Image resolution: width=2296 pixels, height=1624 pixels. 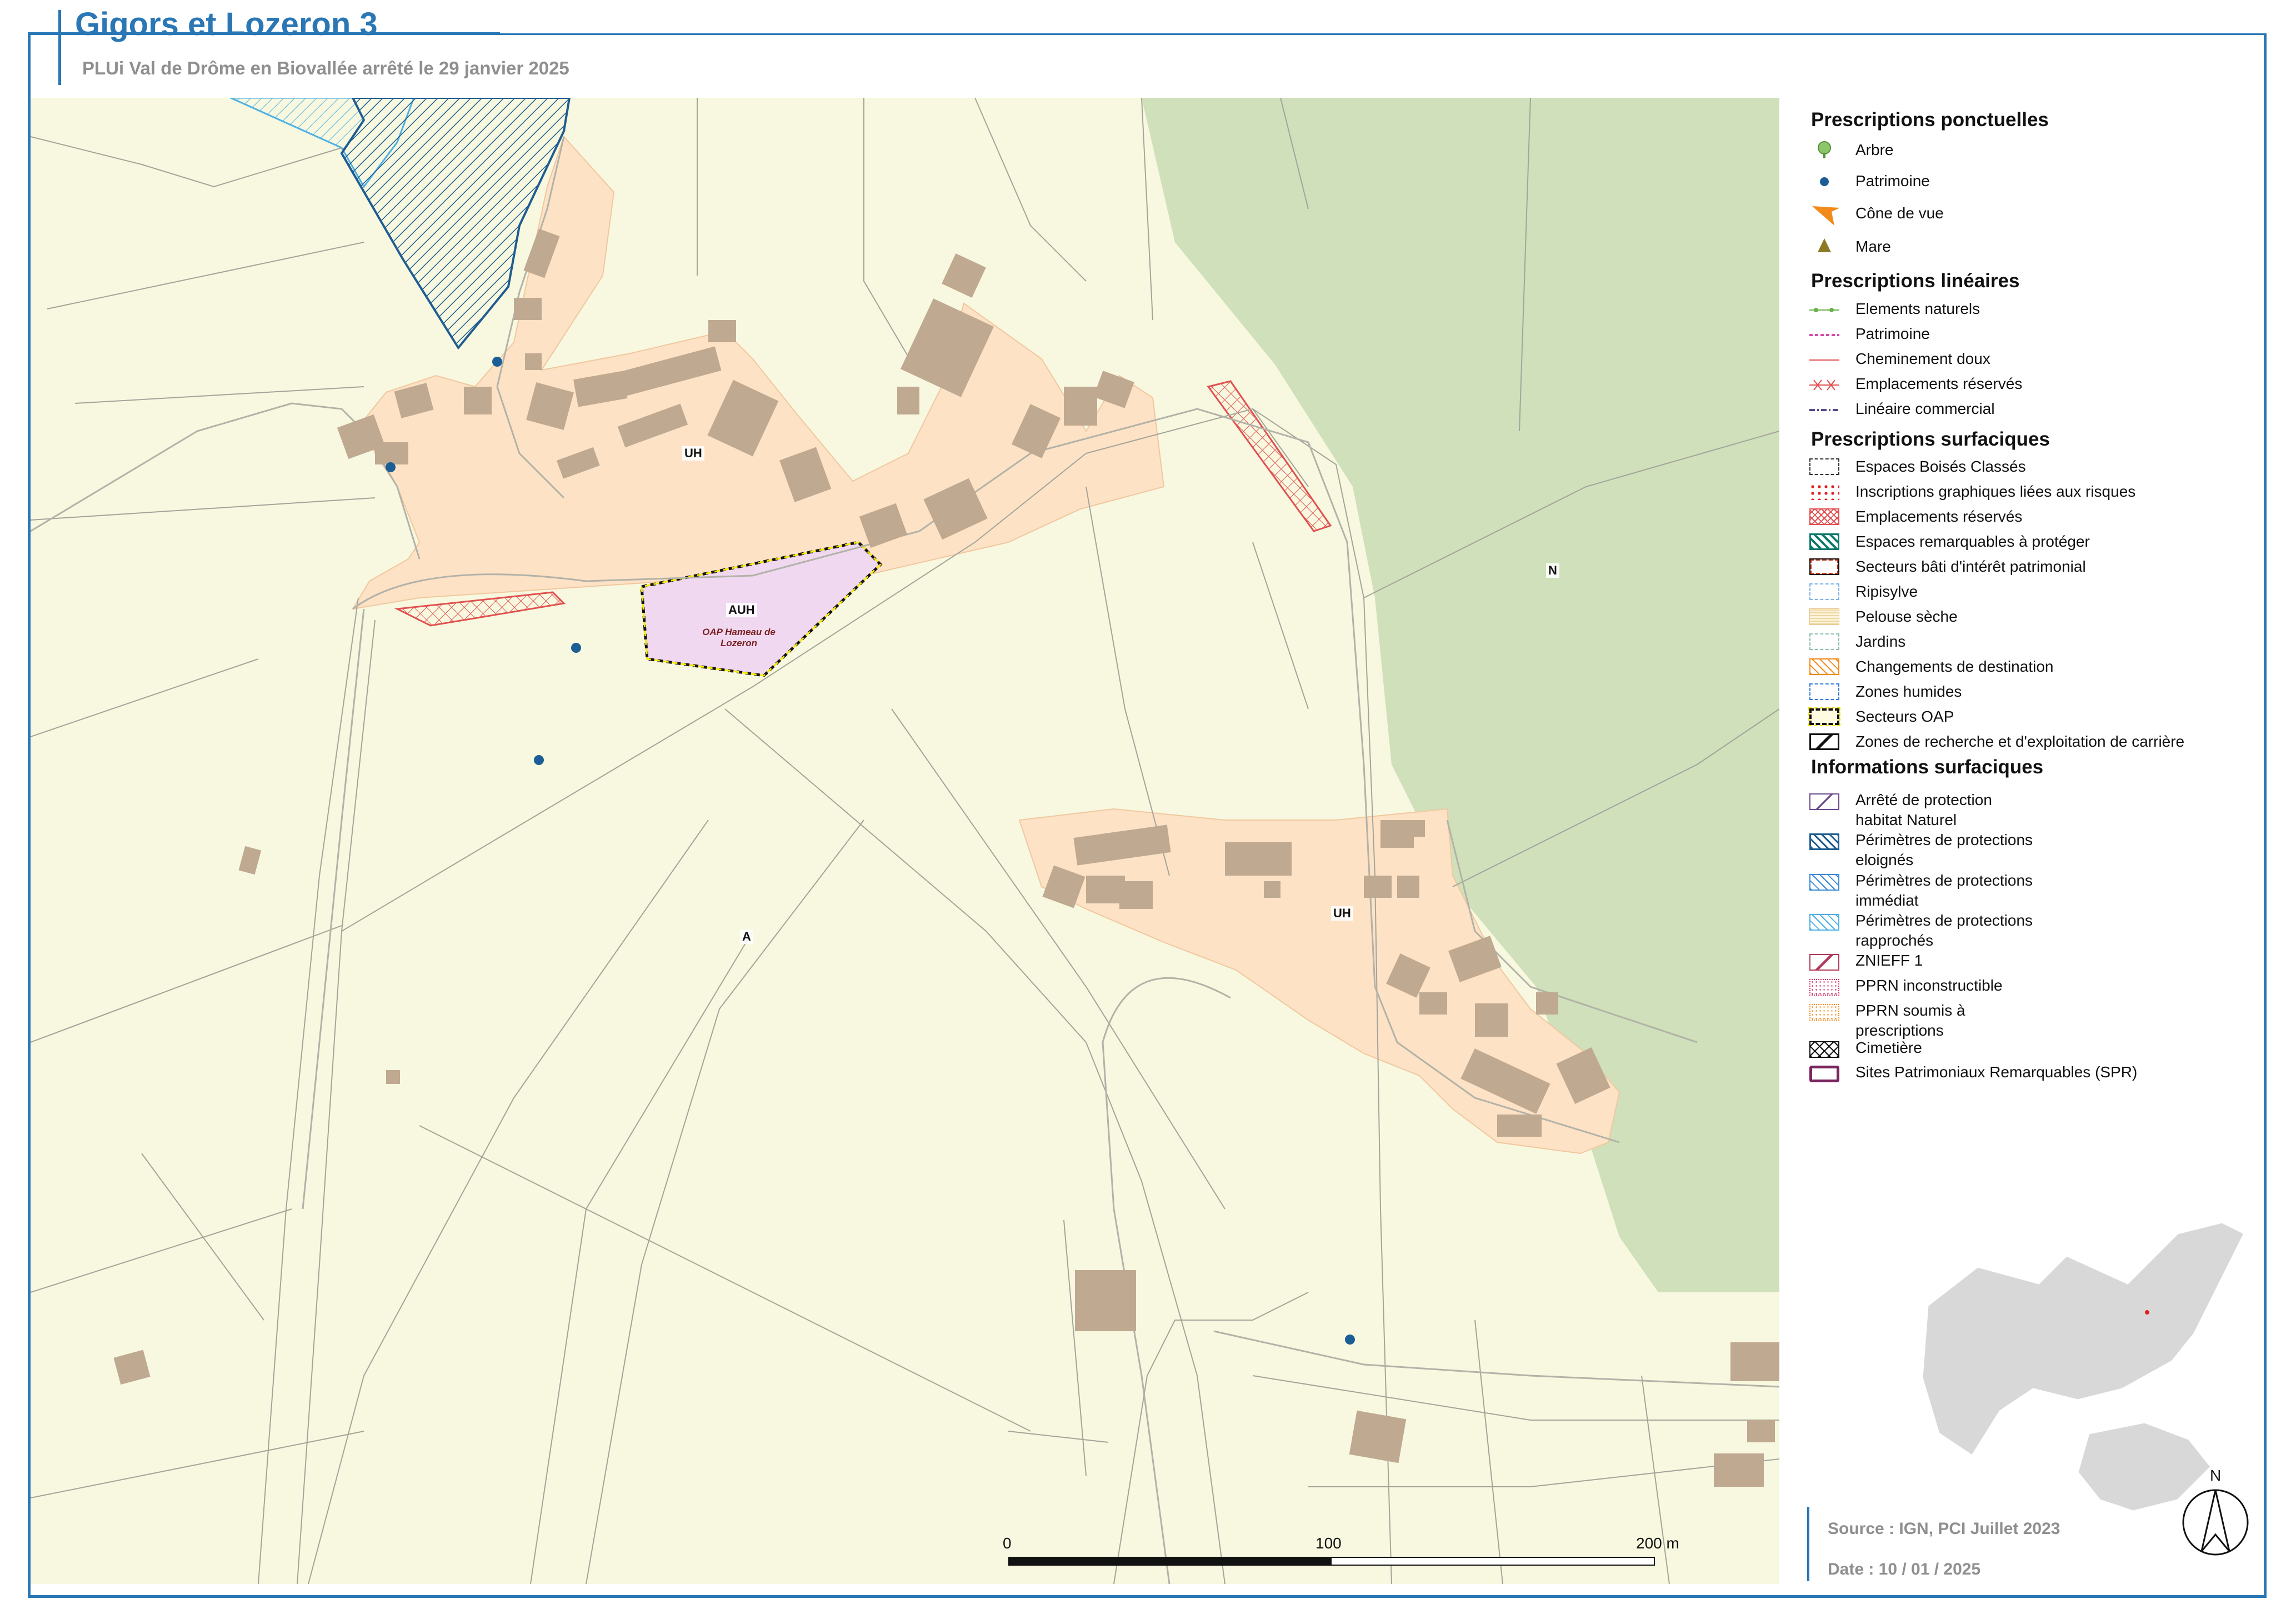 I want to click on line-reserved-symbol, so click(x=1824, y=385).